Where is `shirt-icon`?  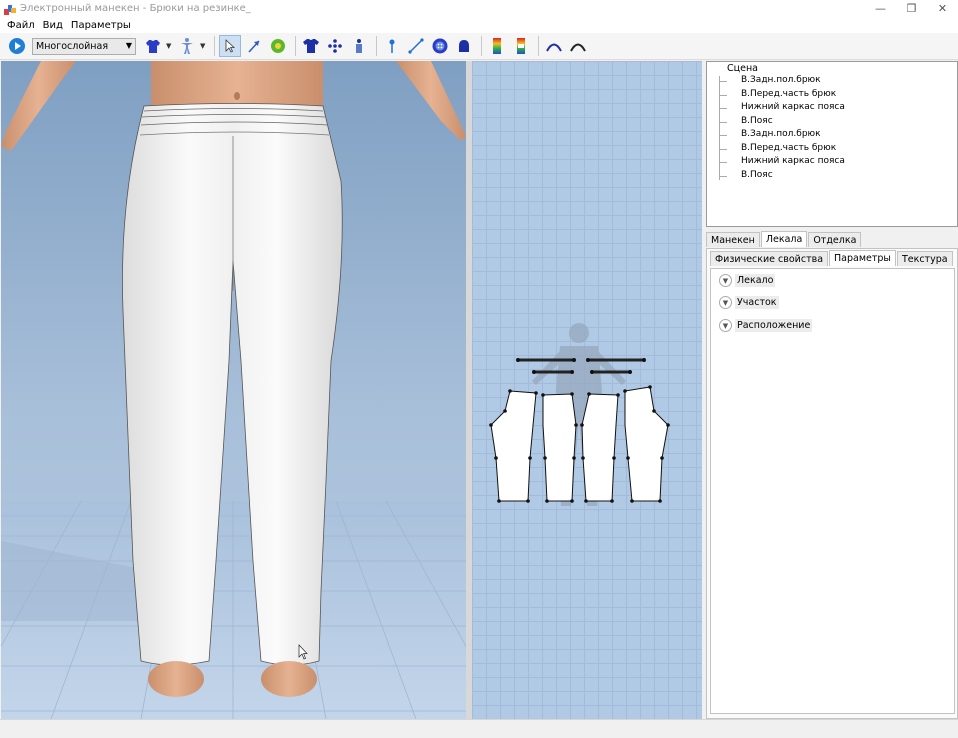 shirt-icon is located at coordinates (153, 46).